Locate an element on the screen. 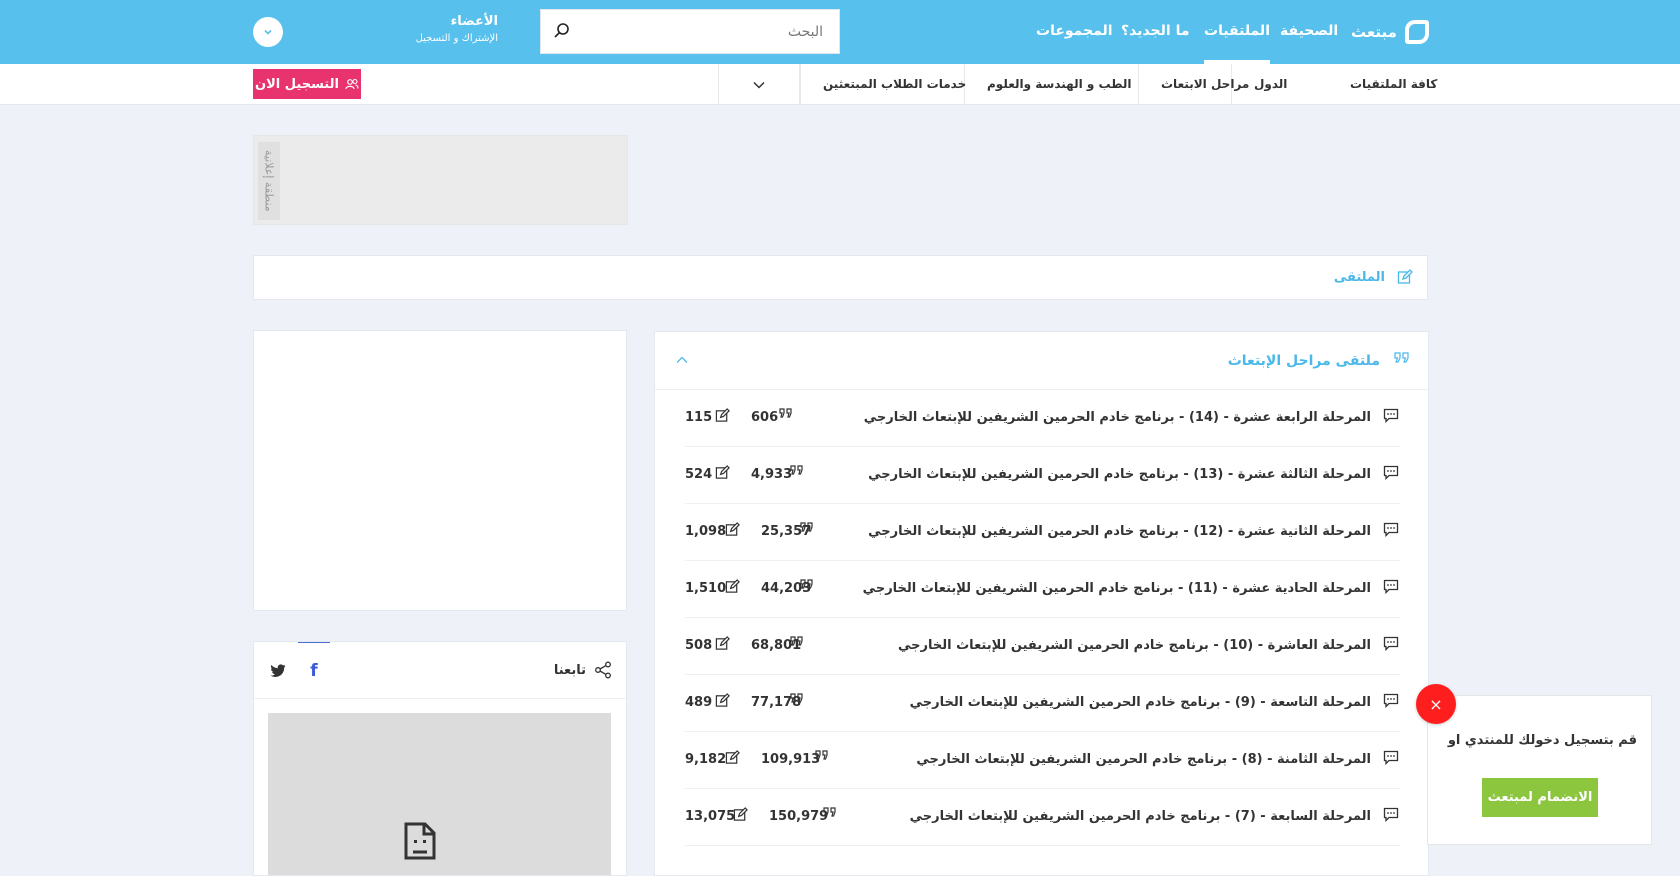  twitter-tab is located at coordinates (278, 670).